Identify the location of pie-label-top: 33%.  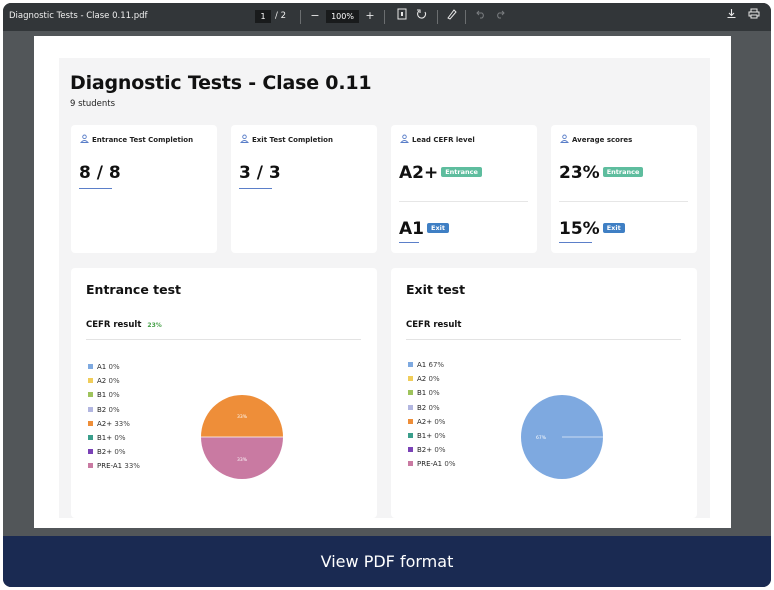
(242, 417).